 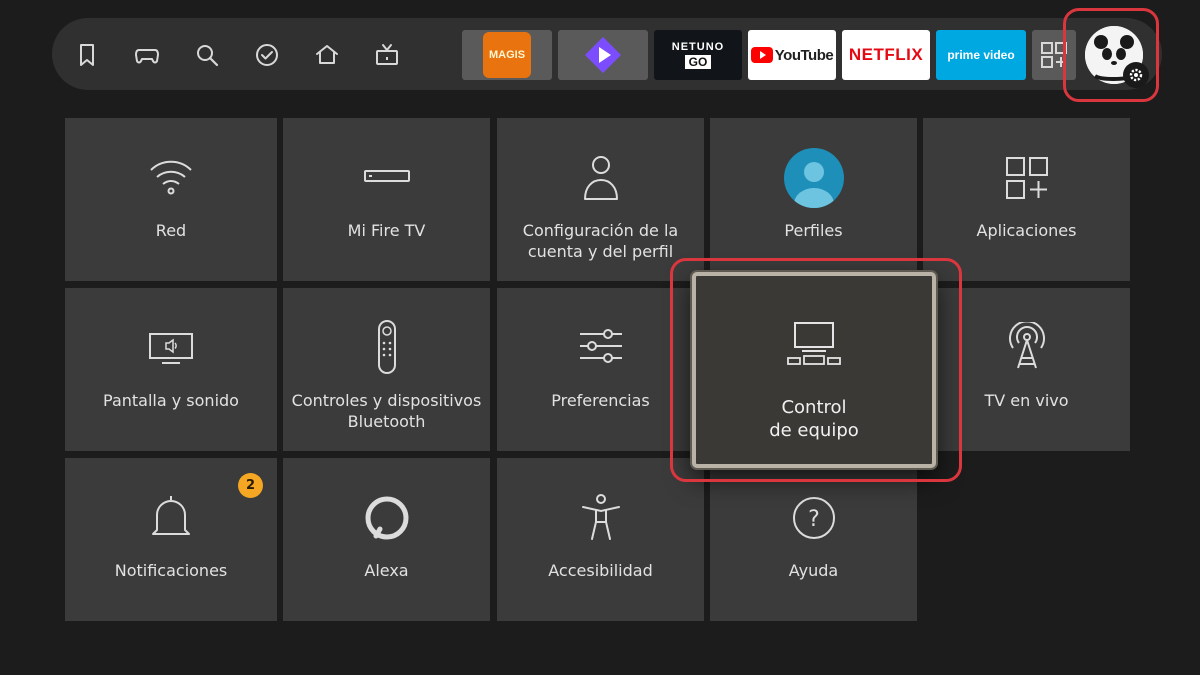 I want to click on tile-label-line2: de equipo, so click(x=814, y=430).